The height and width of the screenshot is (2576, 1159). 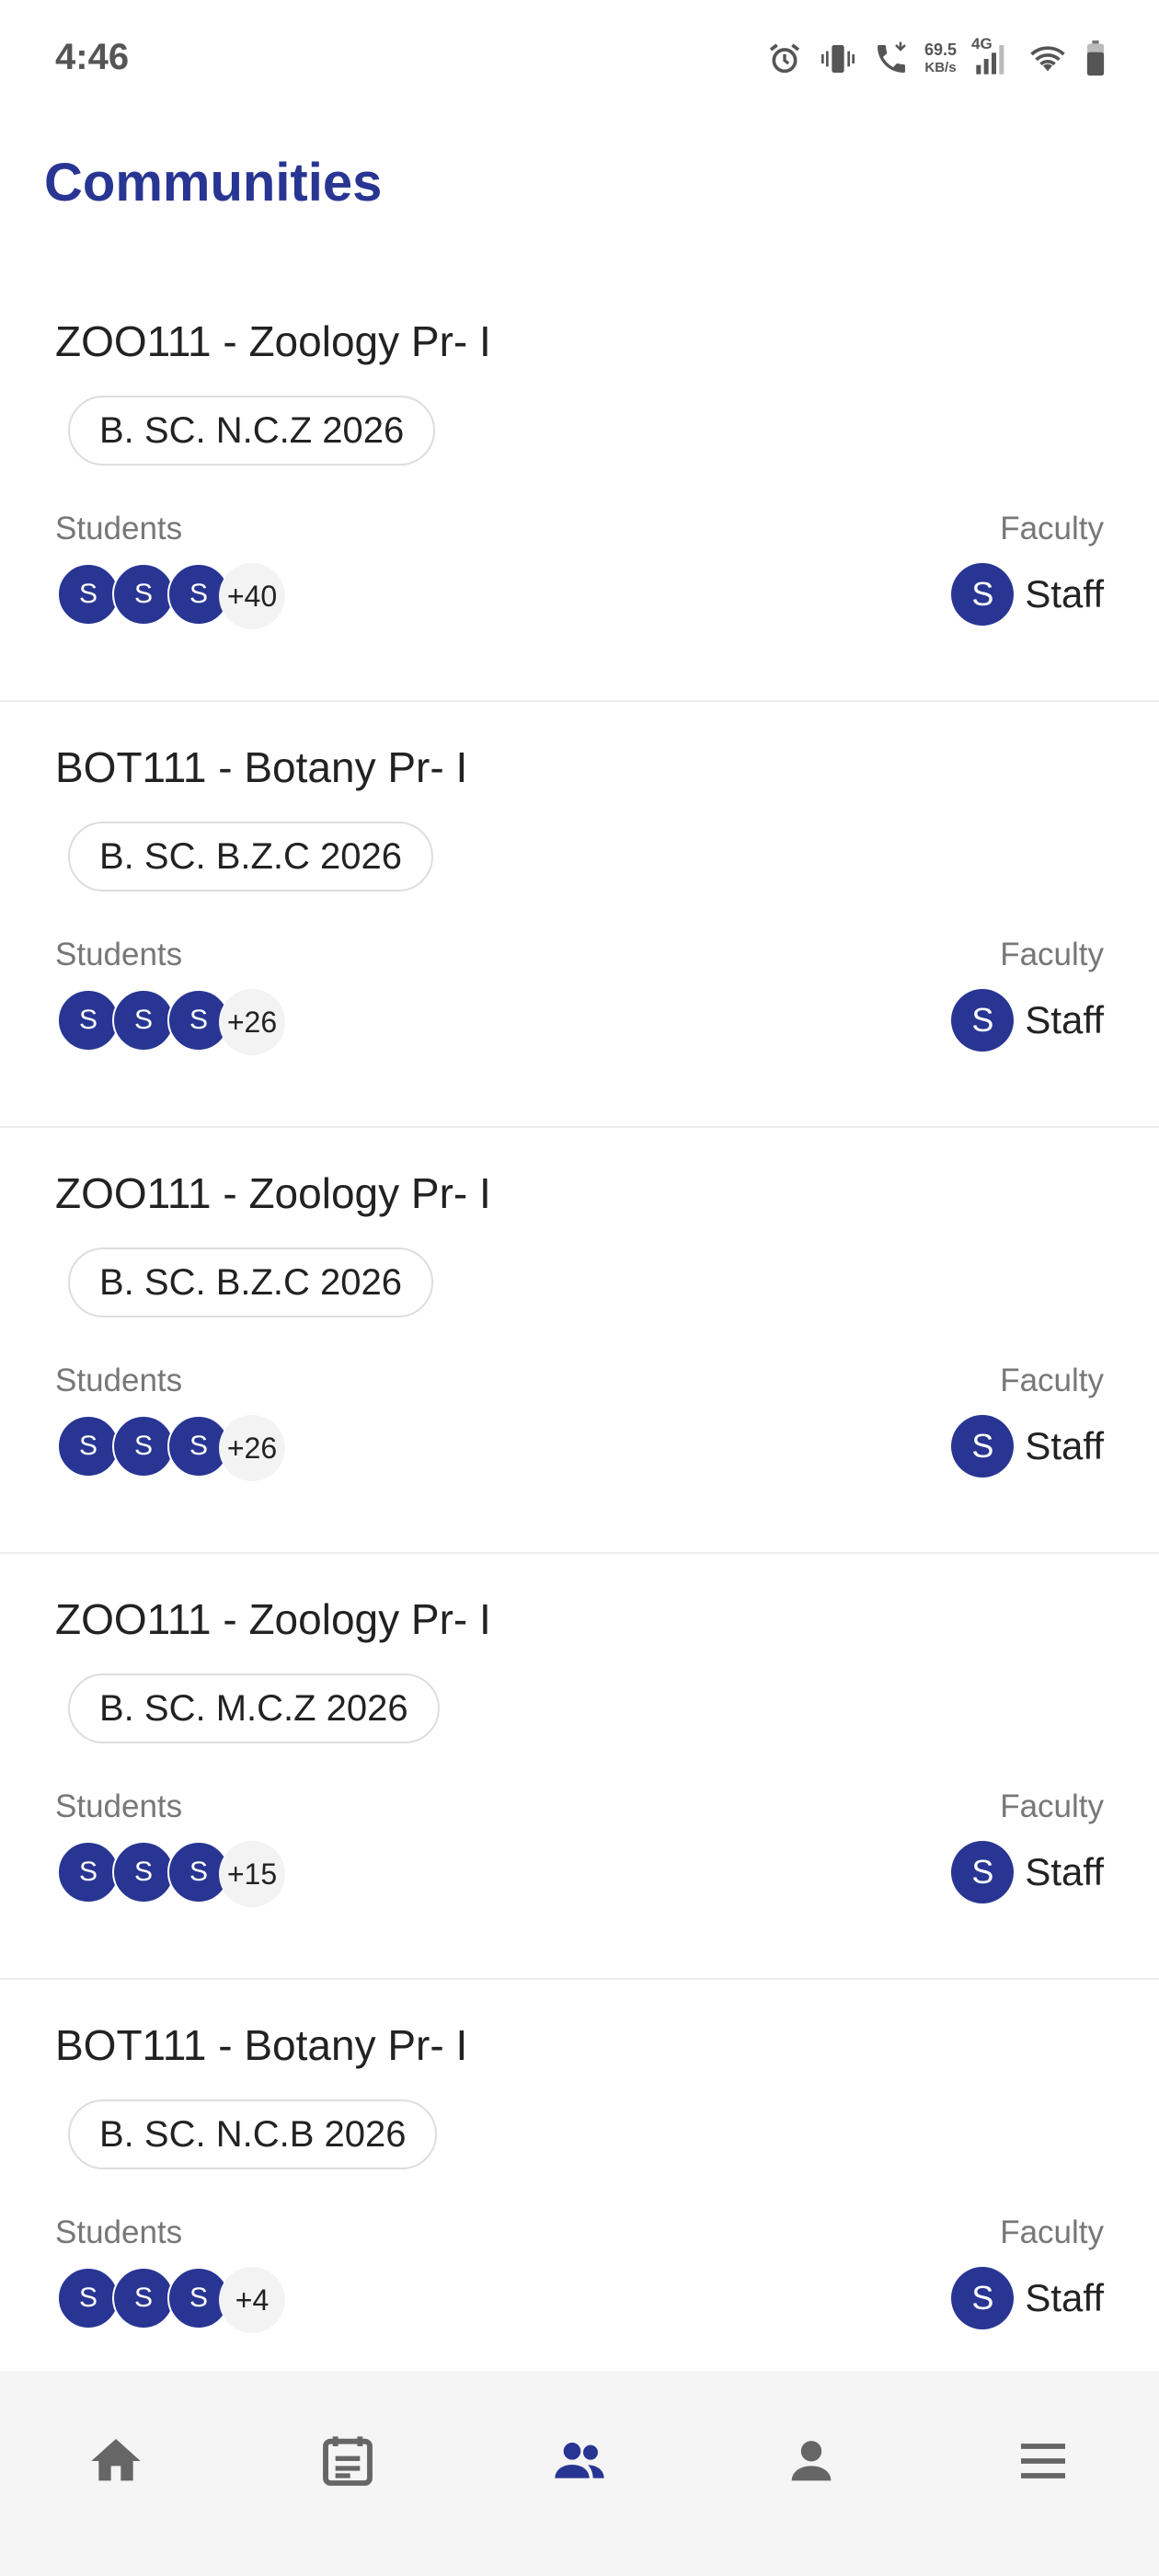 What do you see at coordinates (195, 596) in the screenshot?
I see `student-avatars: S S S +40` at bounding box center [195, 596].